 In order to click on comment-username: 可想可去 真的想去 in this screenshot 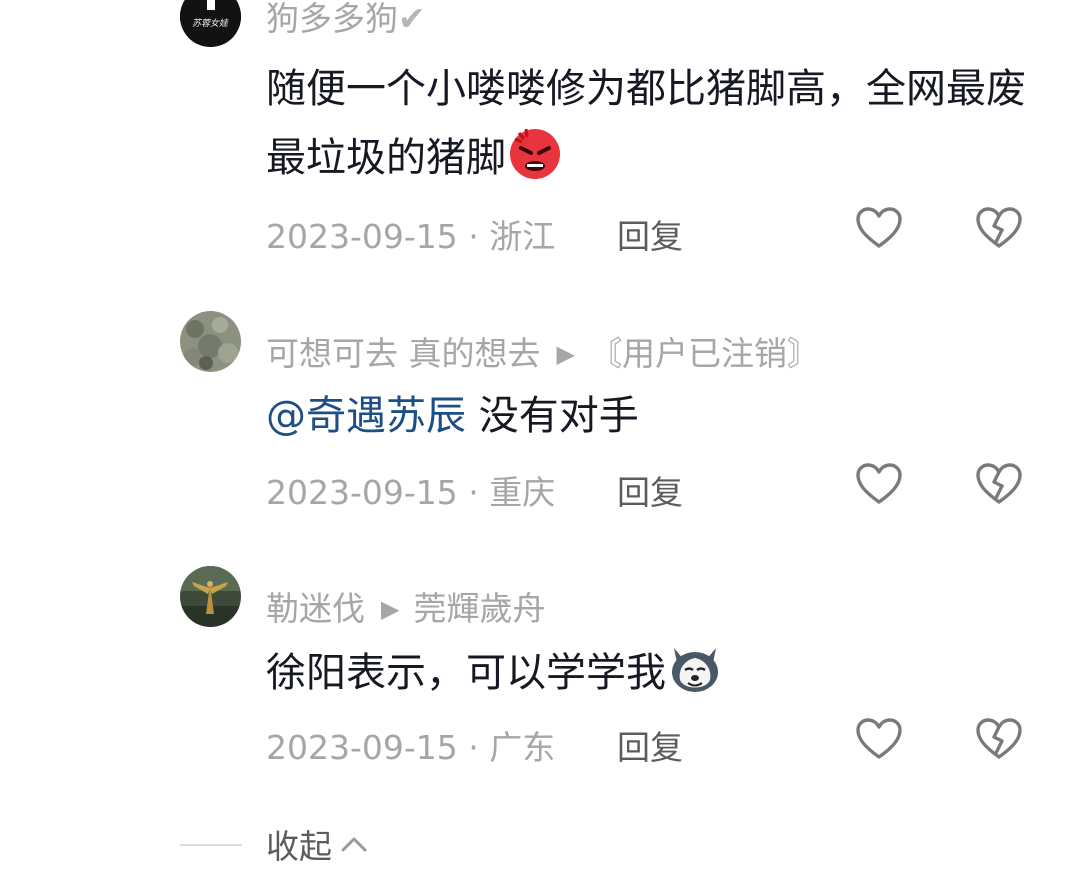, I will do `click(403, 353)`.